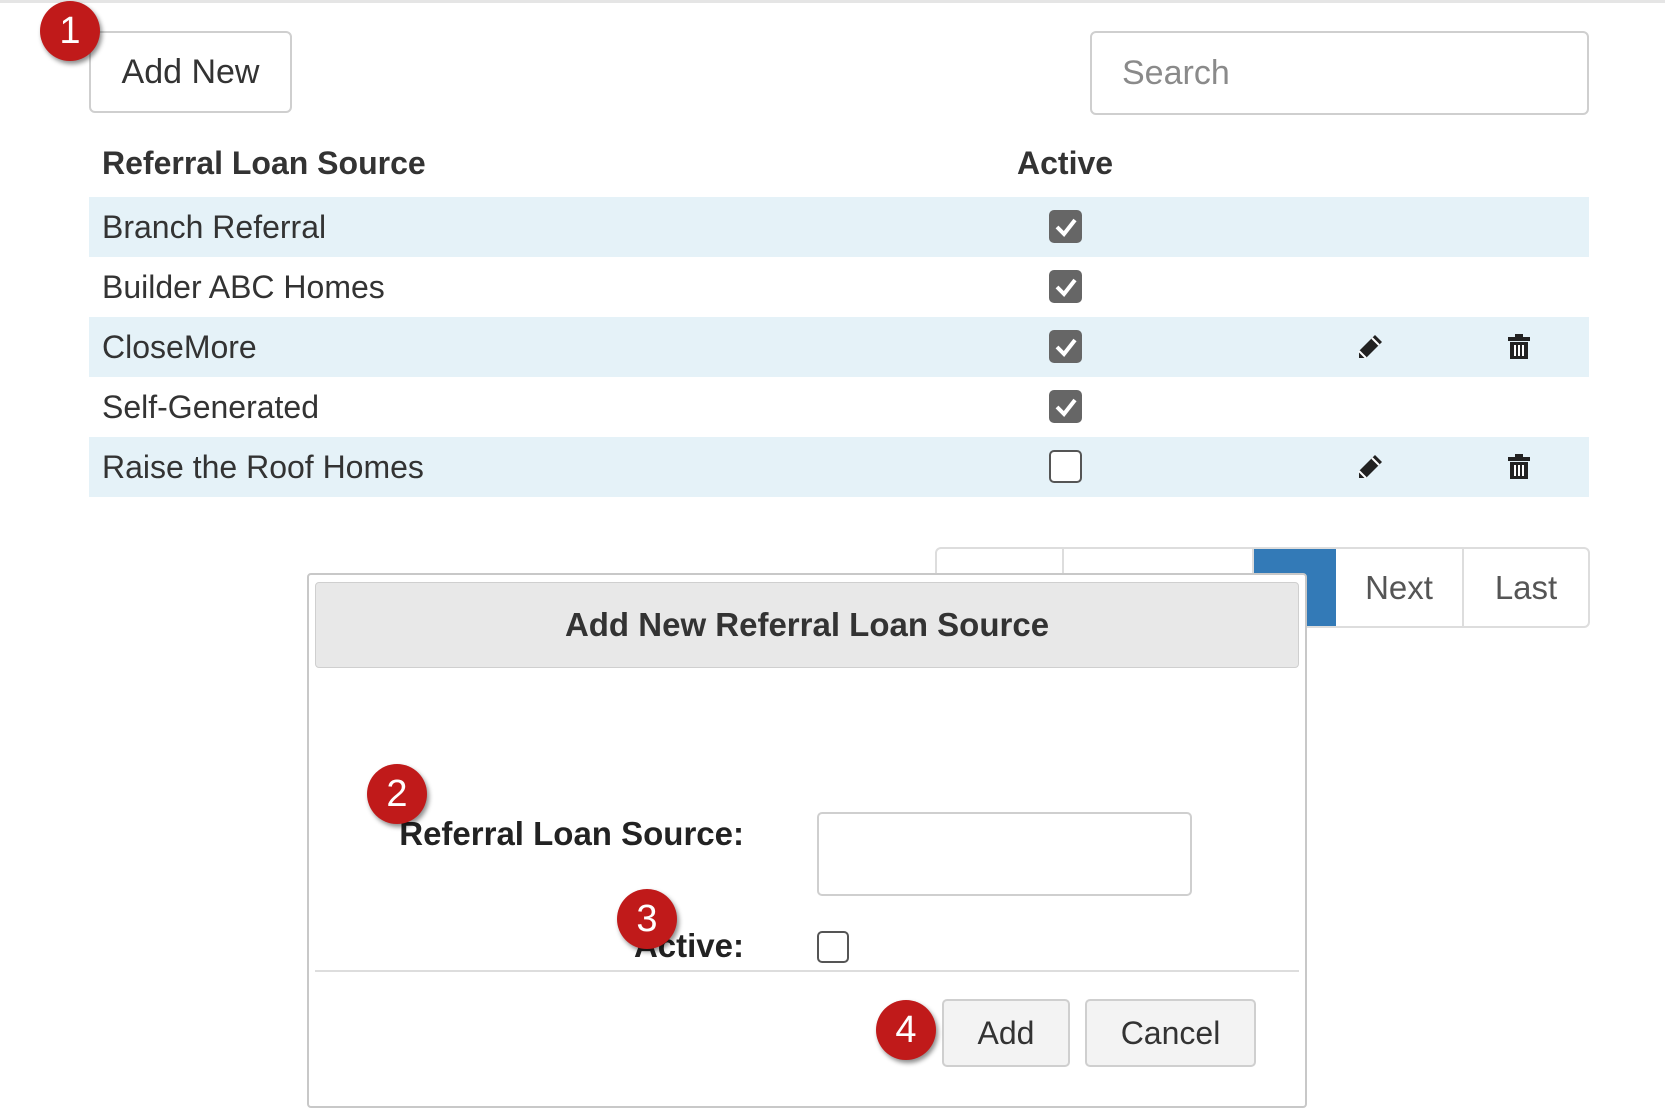  Describe the element at coordinates (688, 945) in the screenshot. I see `active-label: Active:` at that location.